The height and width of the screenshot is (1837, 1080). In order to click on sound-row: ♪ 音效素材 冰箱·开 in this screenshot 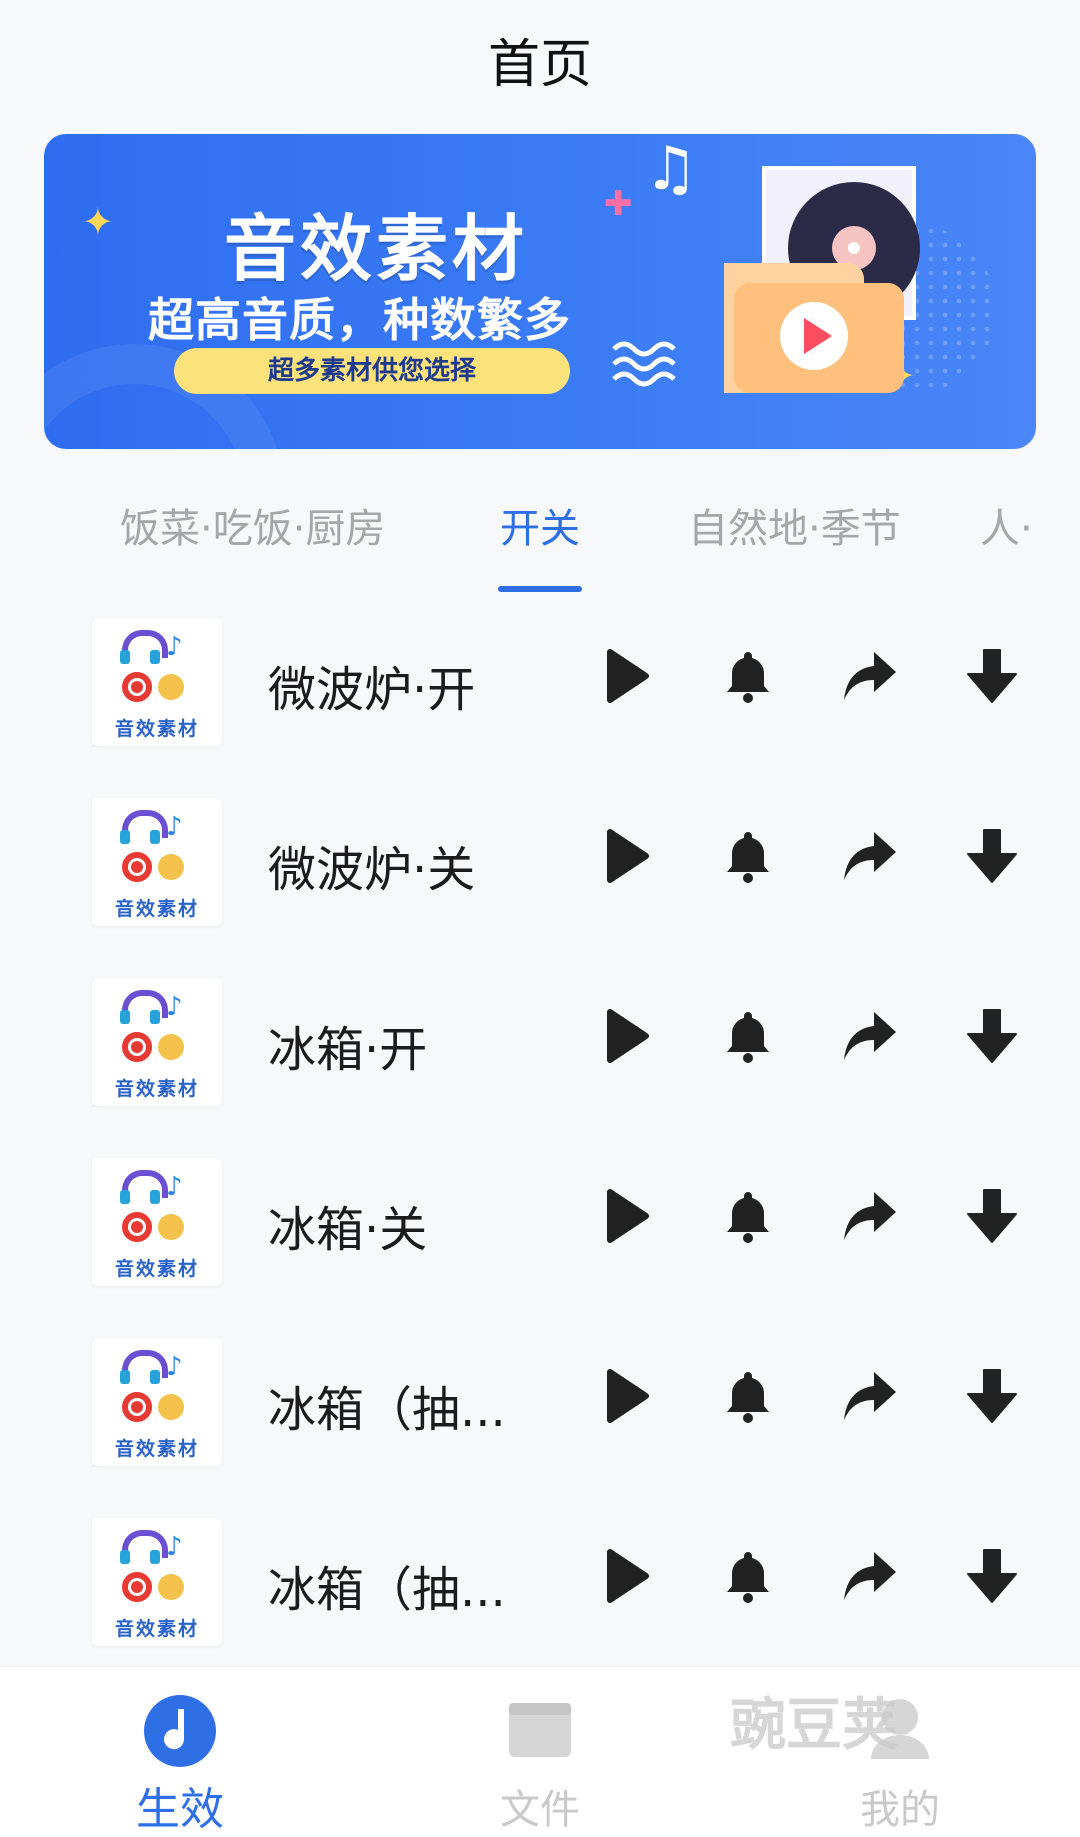, I will do `click(540, 1040)`.